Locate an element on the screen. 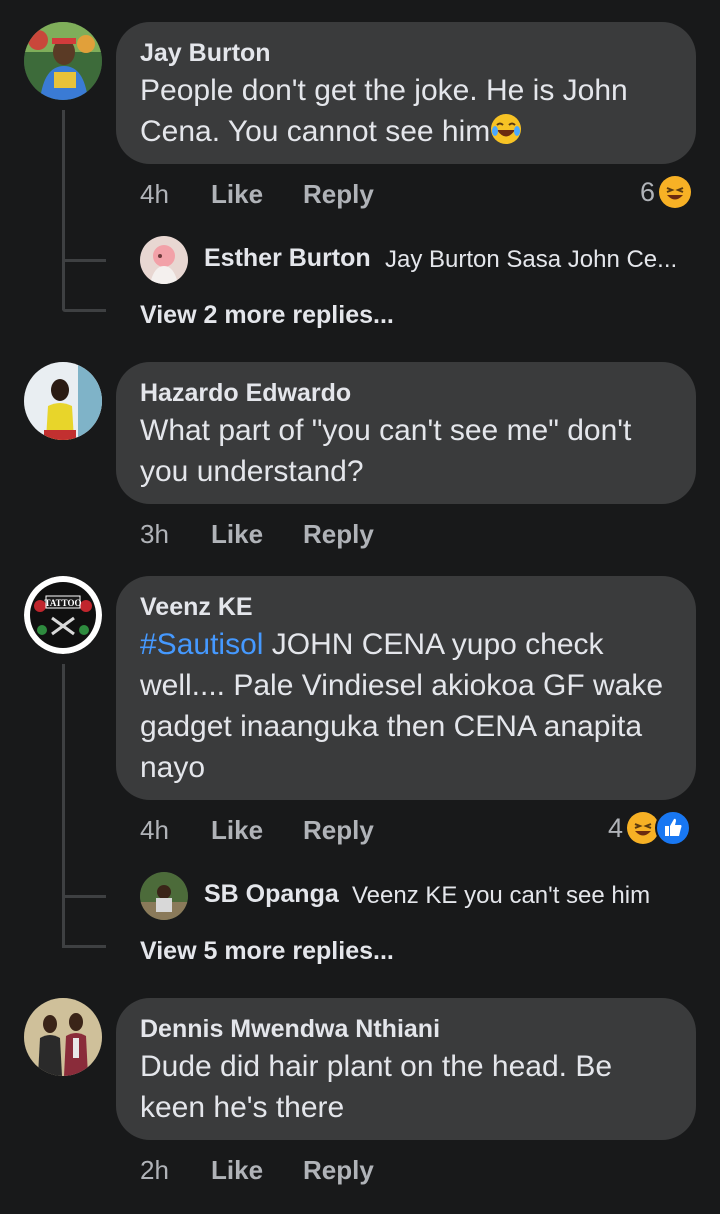 This screenshot has height=1214, width=720. avatar-logo-text: TATTOO is located at coordinates (62, 603).